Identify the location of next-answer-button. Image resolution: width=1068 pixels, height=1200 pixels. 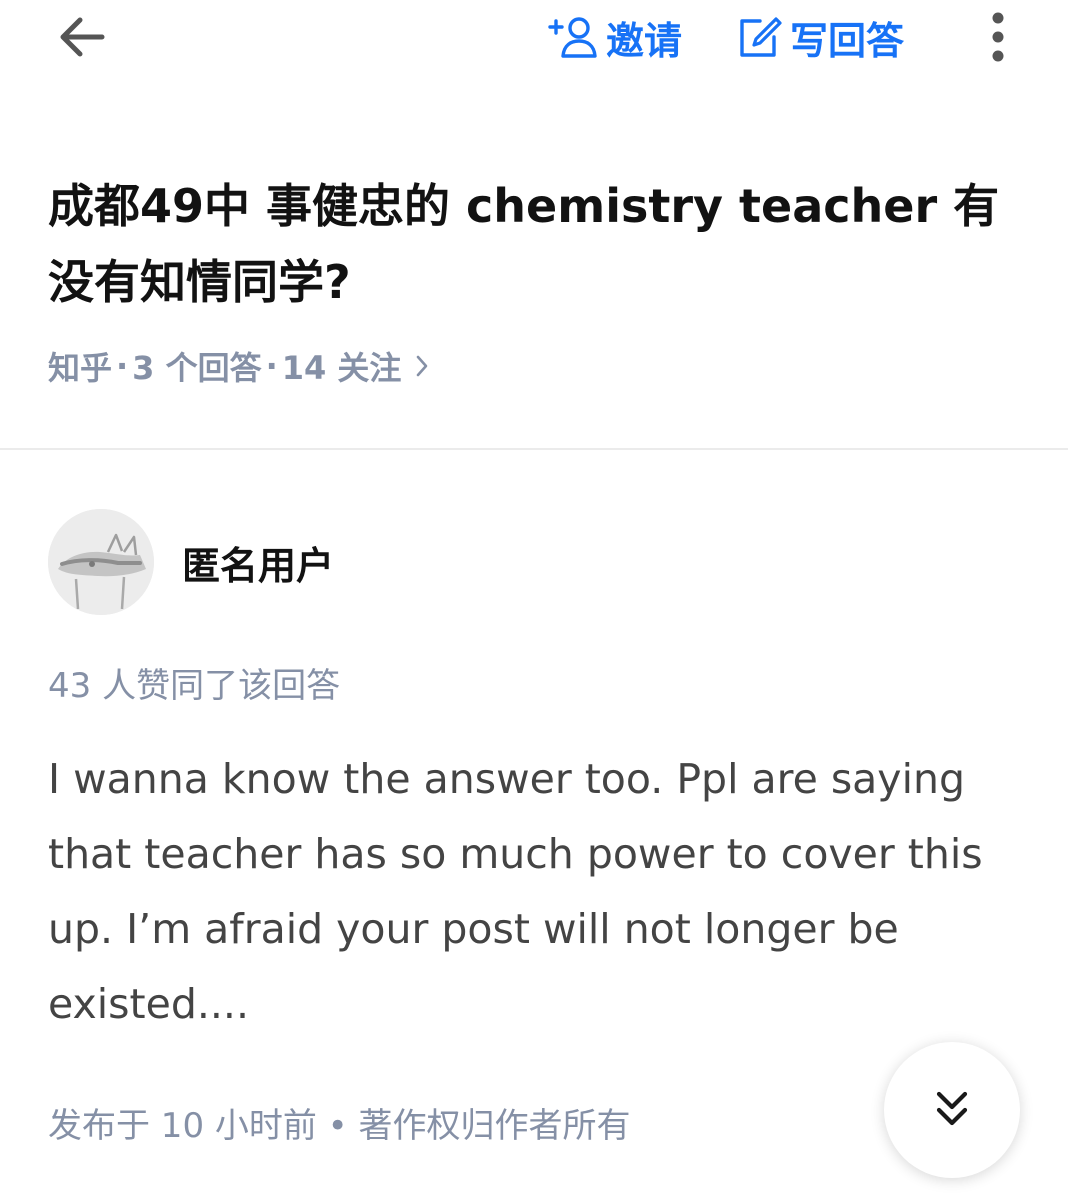
(952, 1110).